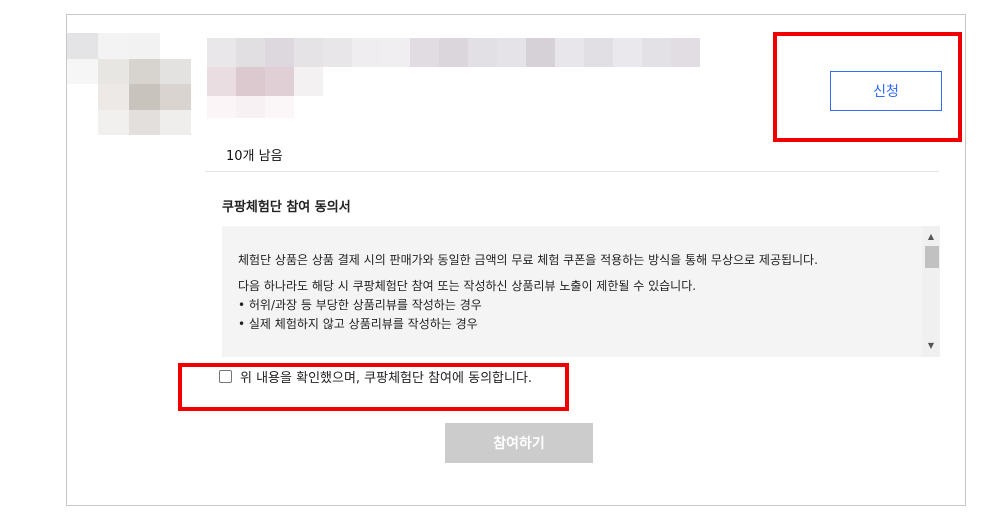 Image resolution: width=982 pixels, height=518 pixels. Describe the element at coordinates (386, 376) in the screenshot. I see `agree-label: 위 내용을 확인했으며, 쿠팡체험단 참여에 동의합니다.` at that location.